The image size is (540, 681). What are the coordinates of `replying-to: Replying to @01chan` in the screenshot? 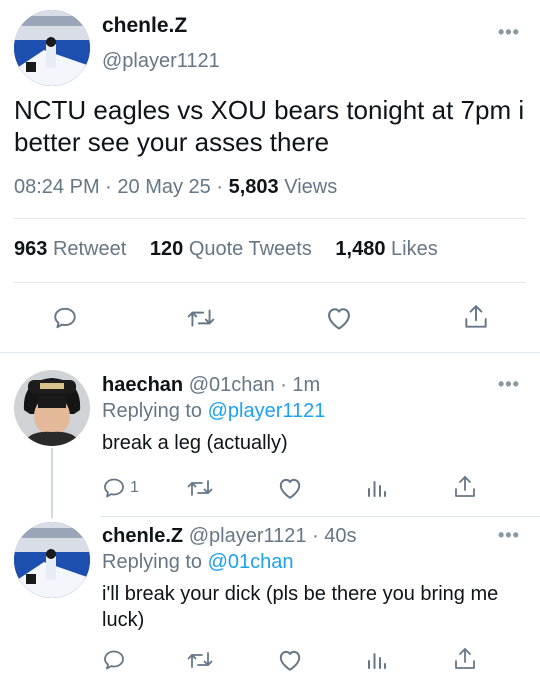 It's located at (198, 562).